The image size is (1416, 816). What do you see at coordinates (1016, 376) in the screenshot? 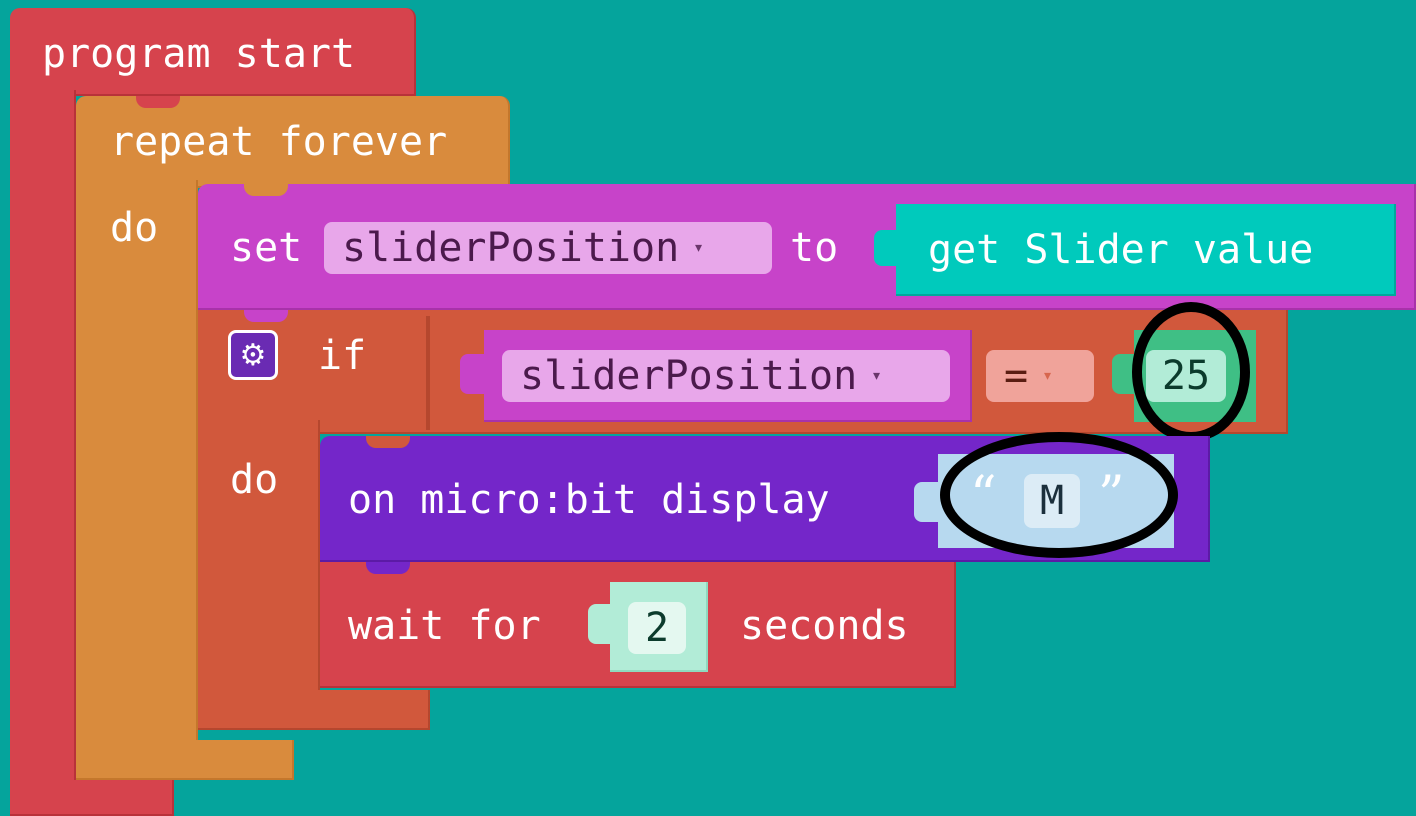
I see `operator-symbol: =` at bounding box center [1016, 376].